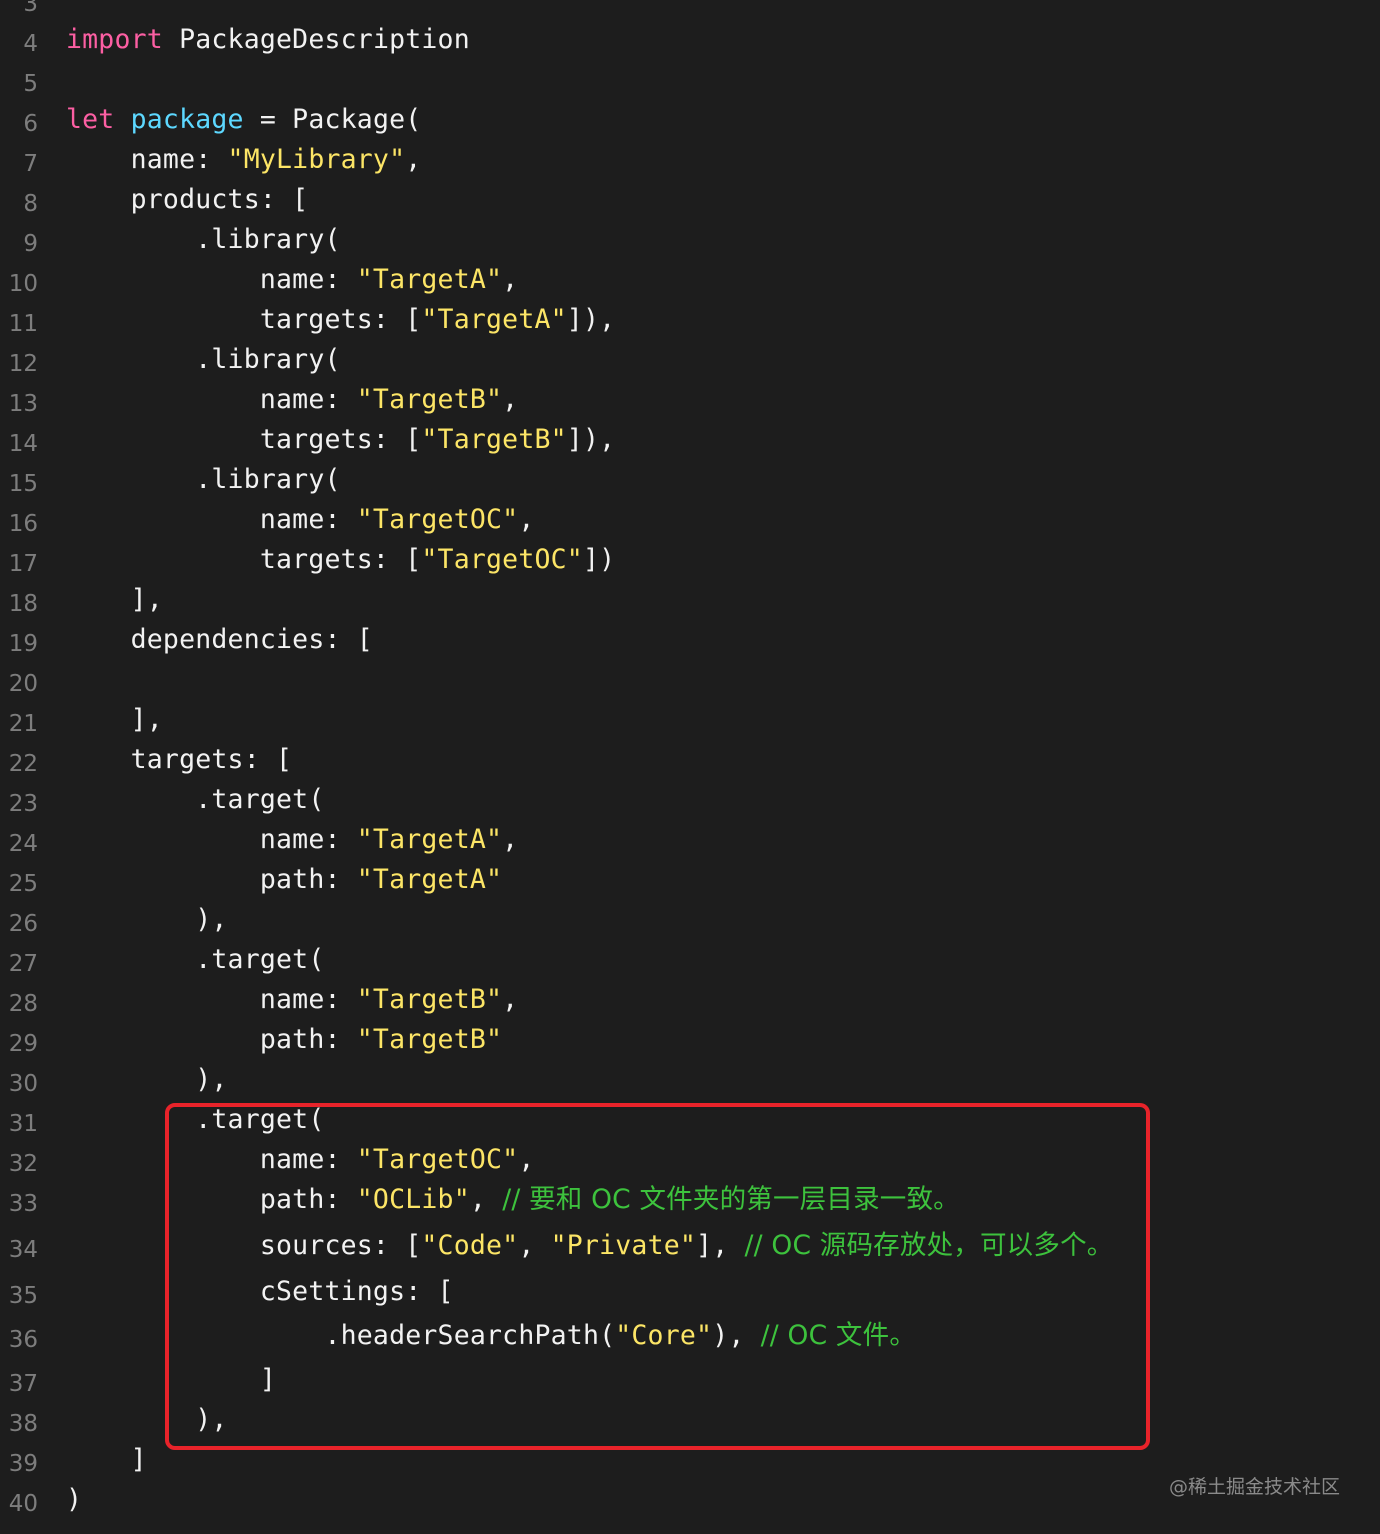 The height and width of the screenshot is (1534, 1380). I want to click on string-token: "MyLibrary", so click(316, 159).